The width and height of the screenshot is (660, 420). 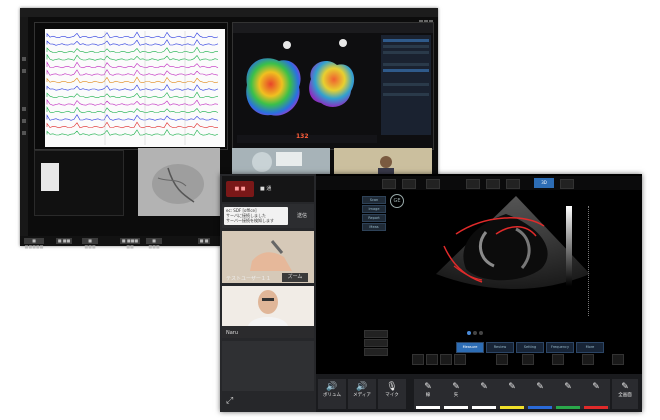 I want to click on preset-icon, so click(x=409, y=184).